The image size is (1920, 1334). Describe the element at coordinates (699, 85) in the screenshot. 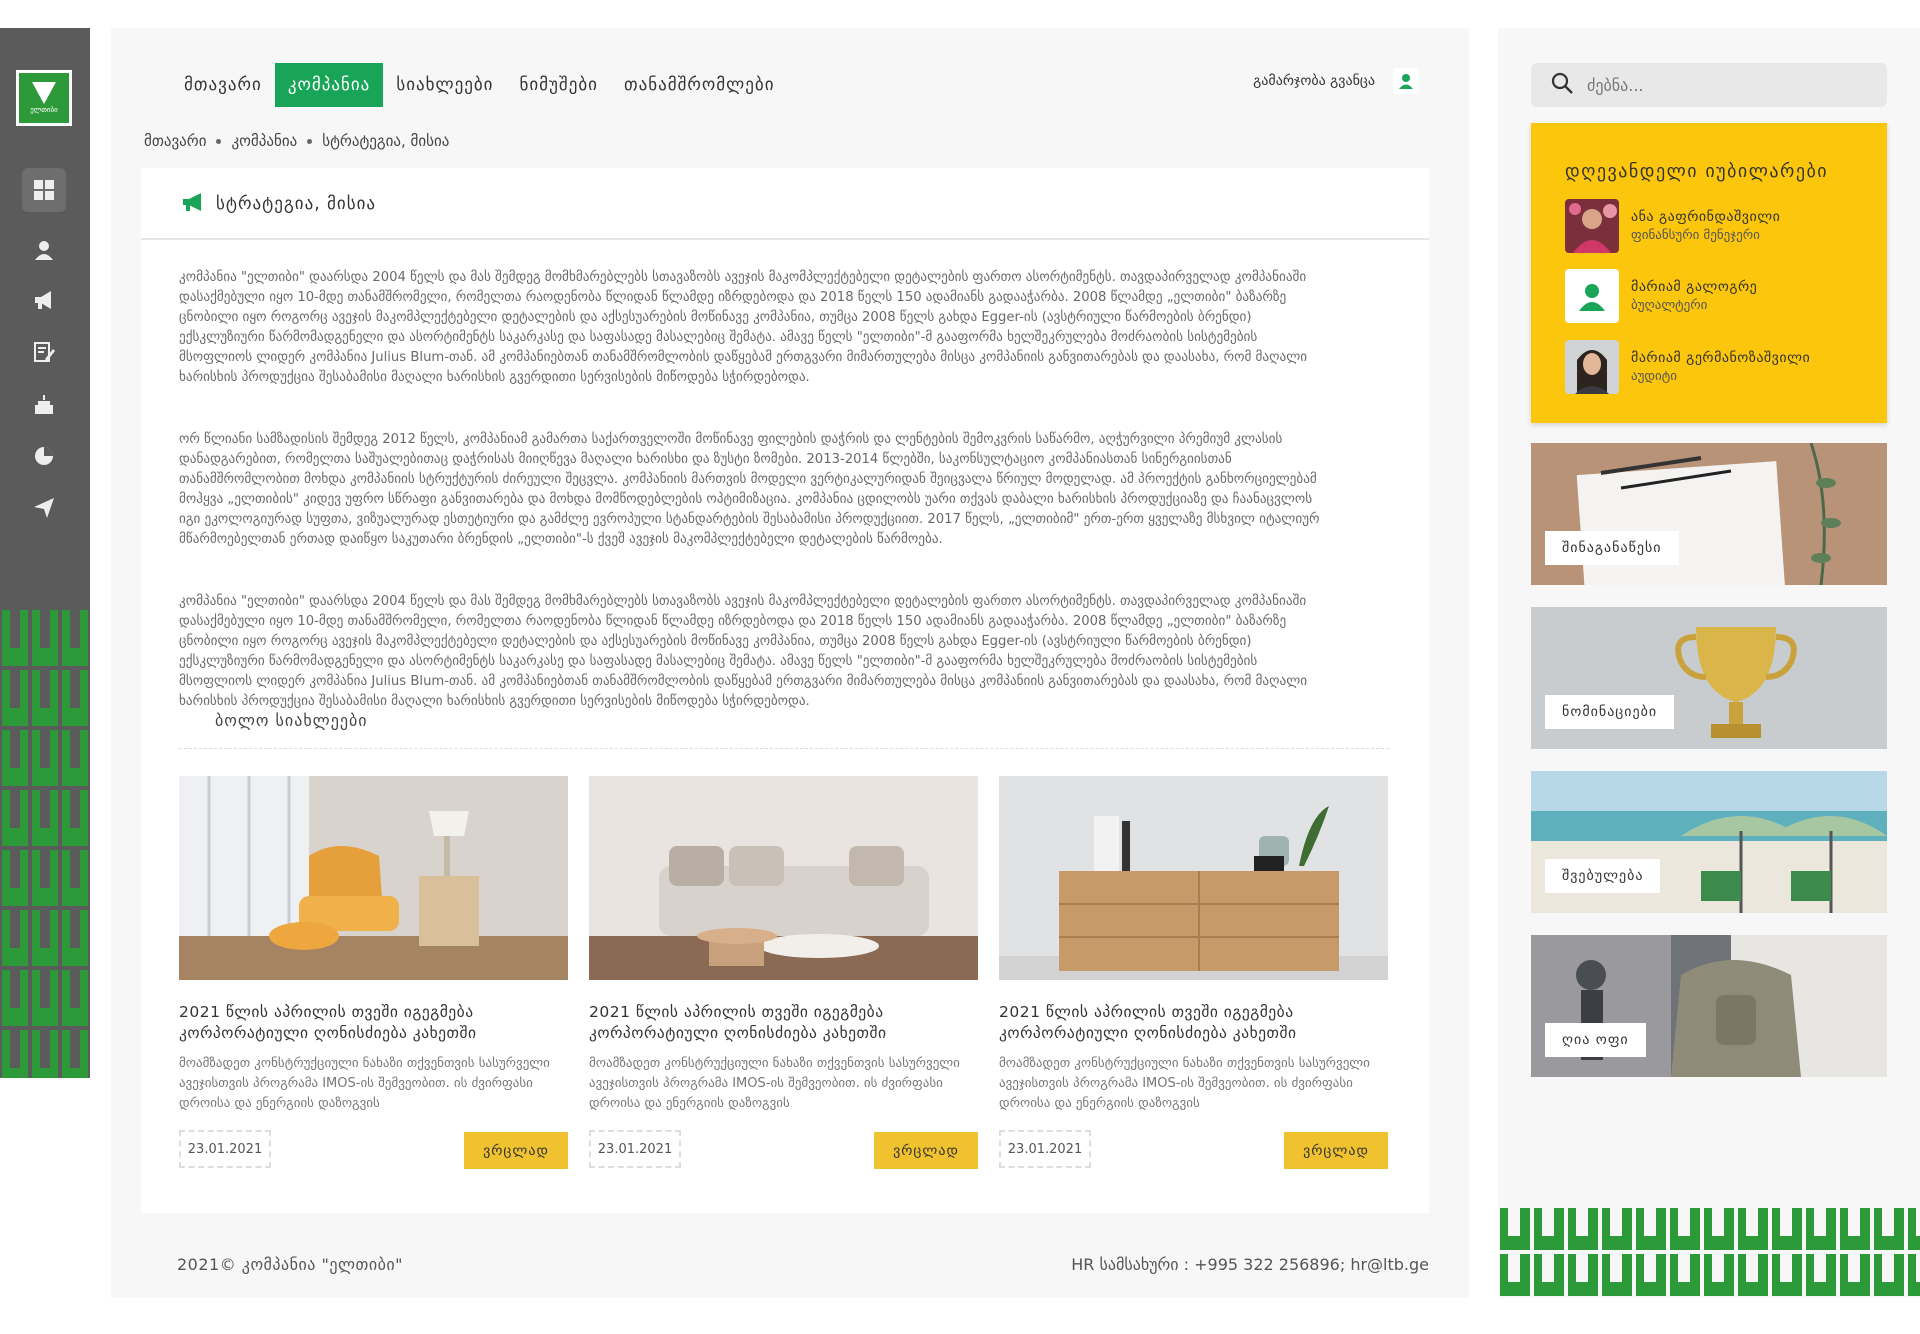

I see `nav-item-employees: თანამშრომლები` at that location.